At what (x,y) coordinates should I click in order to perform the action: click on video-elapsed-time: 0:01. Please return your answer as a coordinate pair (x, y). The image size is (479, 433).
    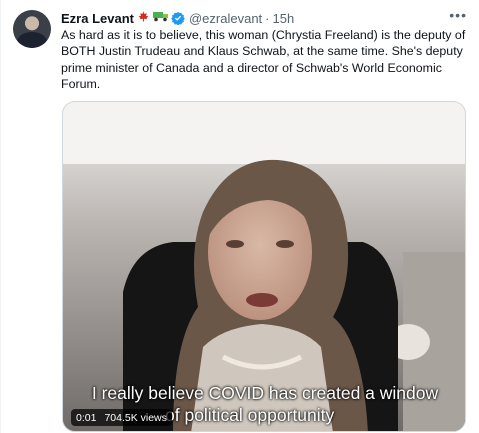
    Looking at the image, I should click on (86, 417).